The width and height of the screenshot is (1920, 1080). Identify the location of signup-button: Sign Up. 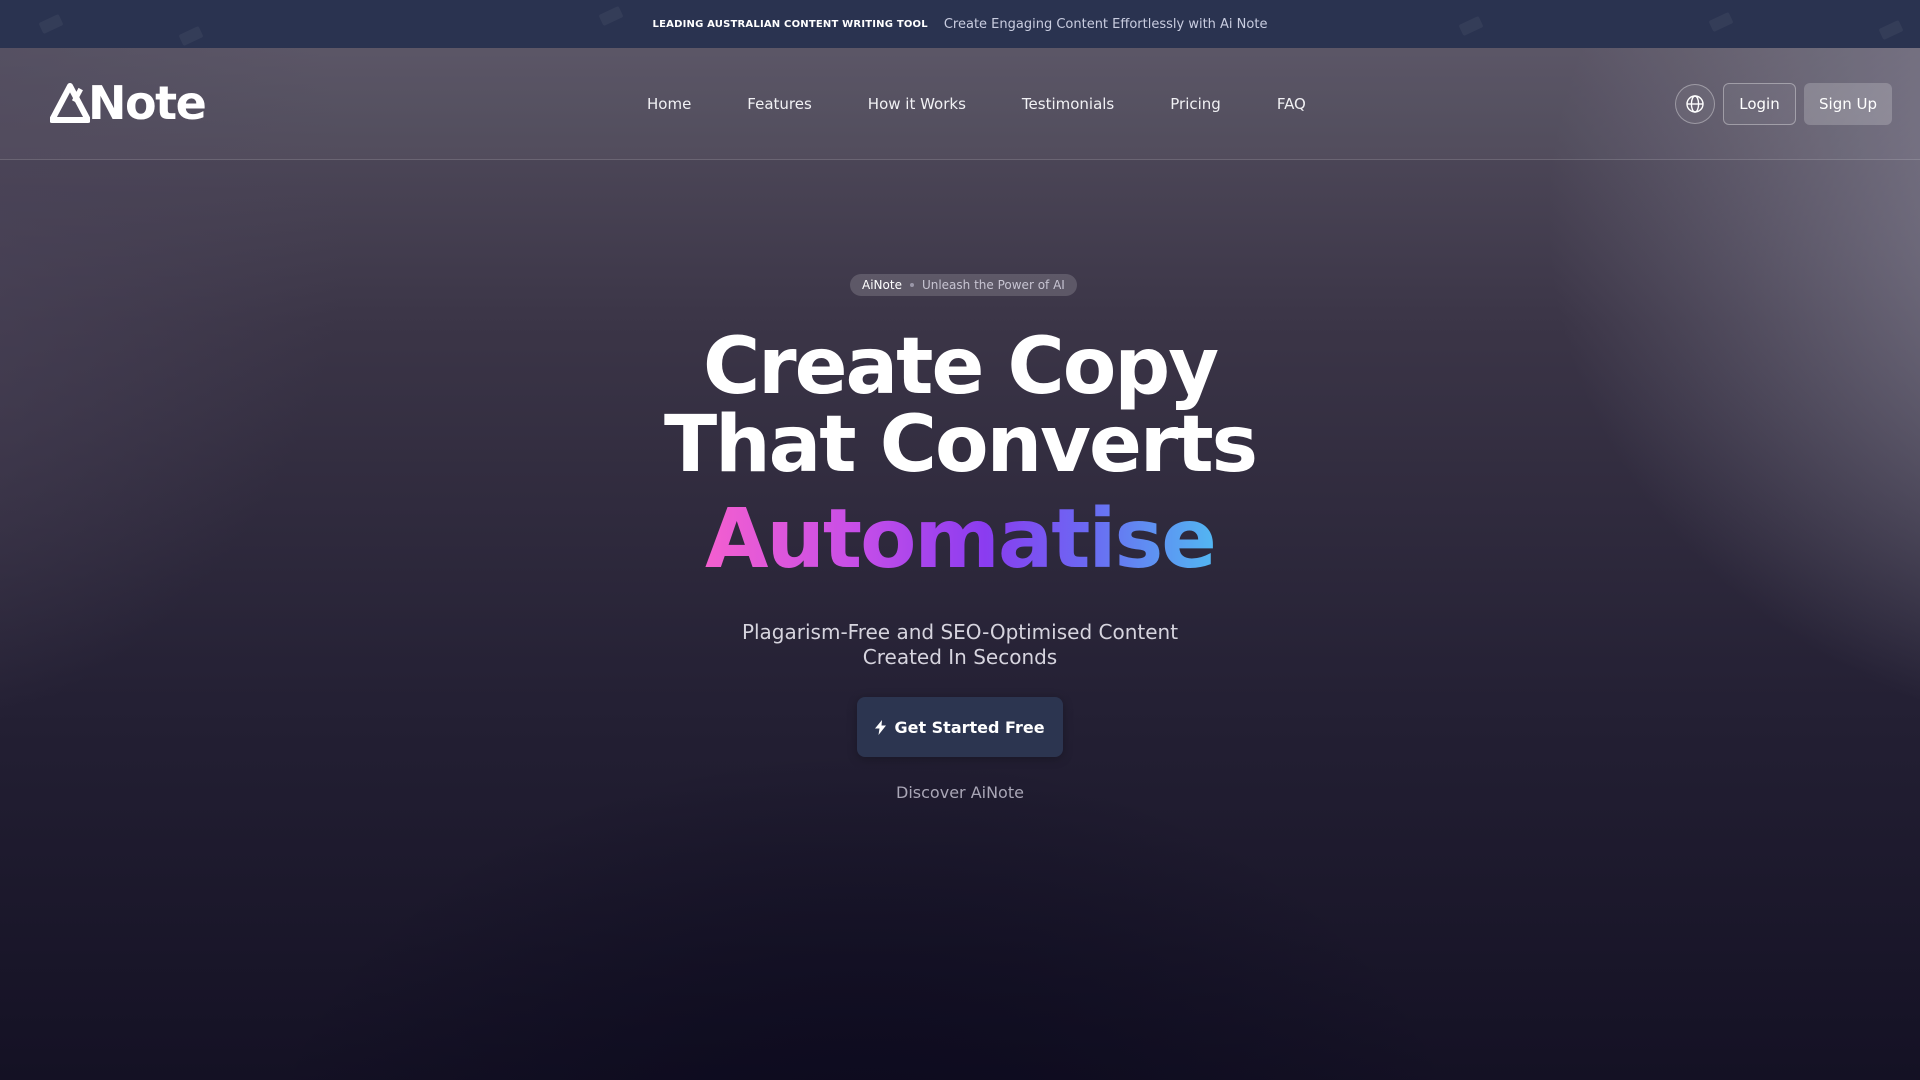
(1848, 104).